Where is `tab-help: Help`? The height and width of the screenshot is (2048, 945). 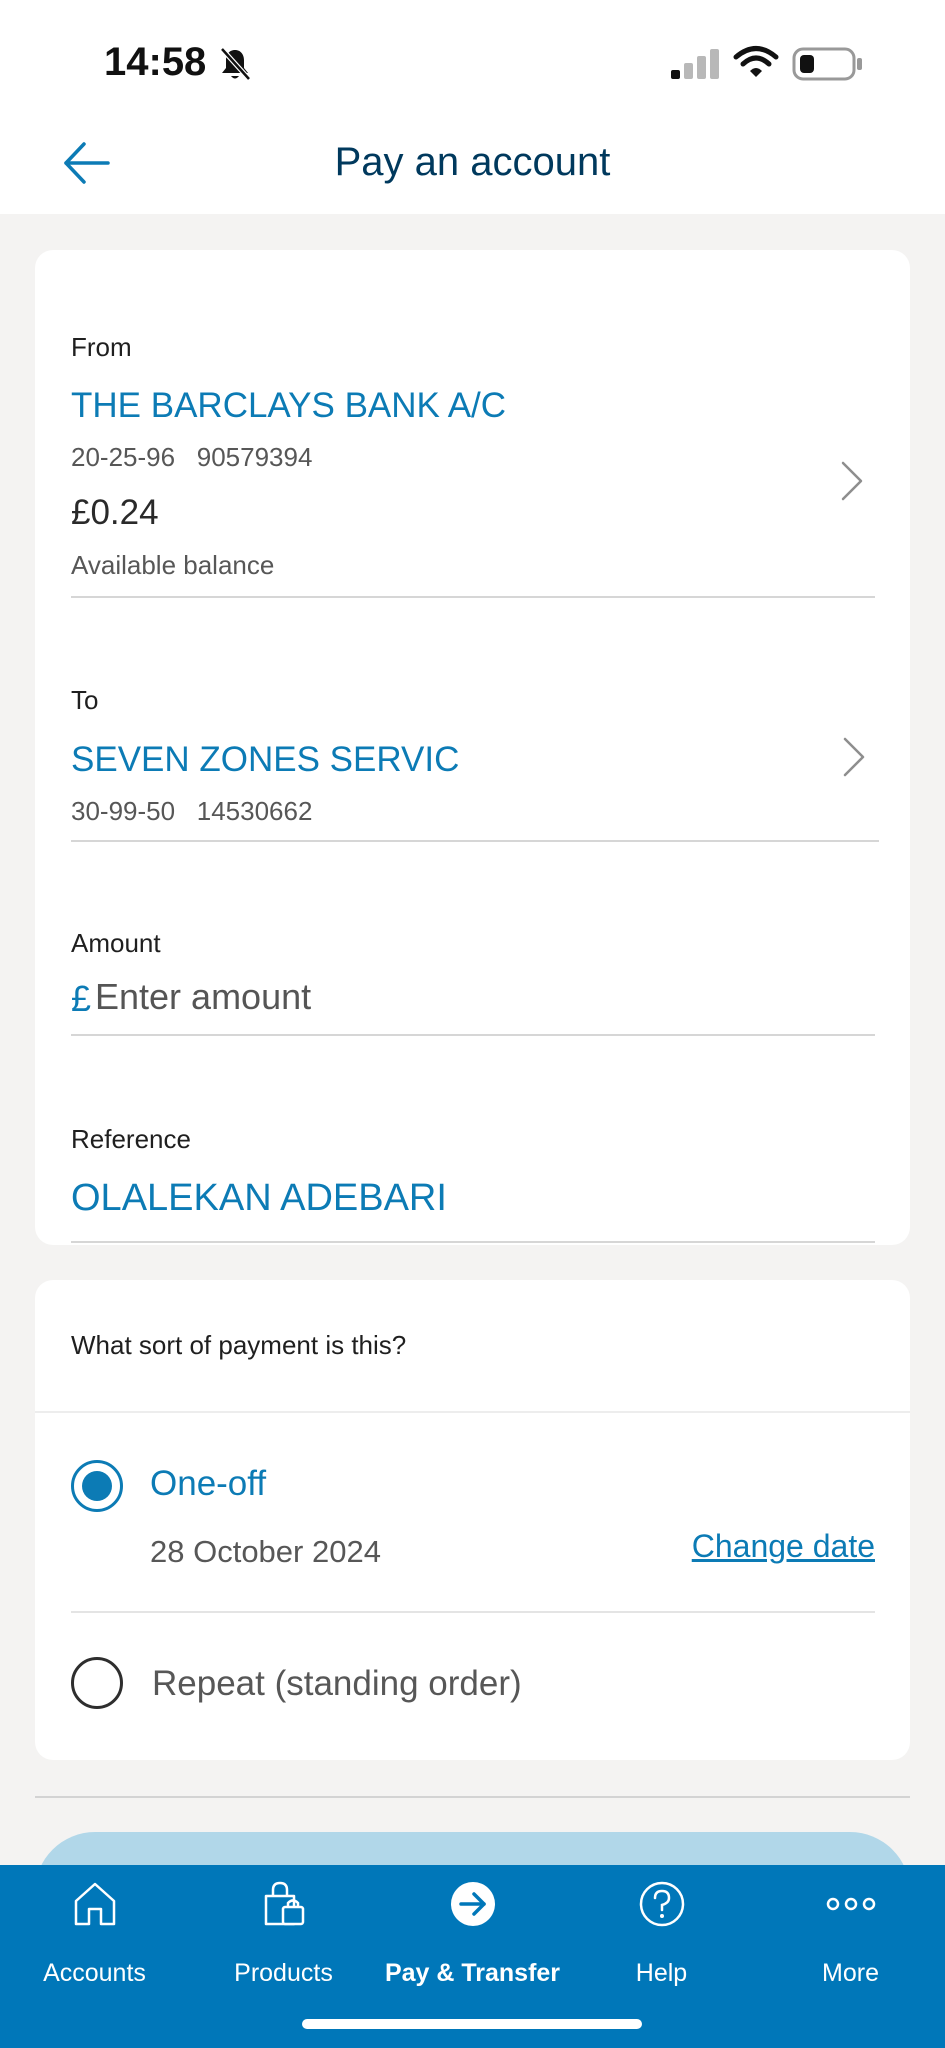 tab-help: Help is located at coordinates (661, 1940).